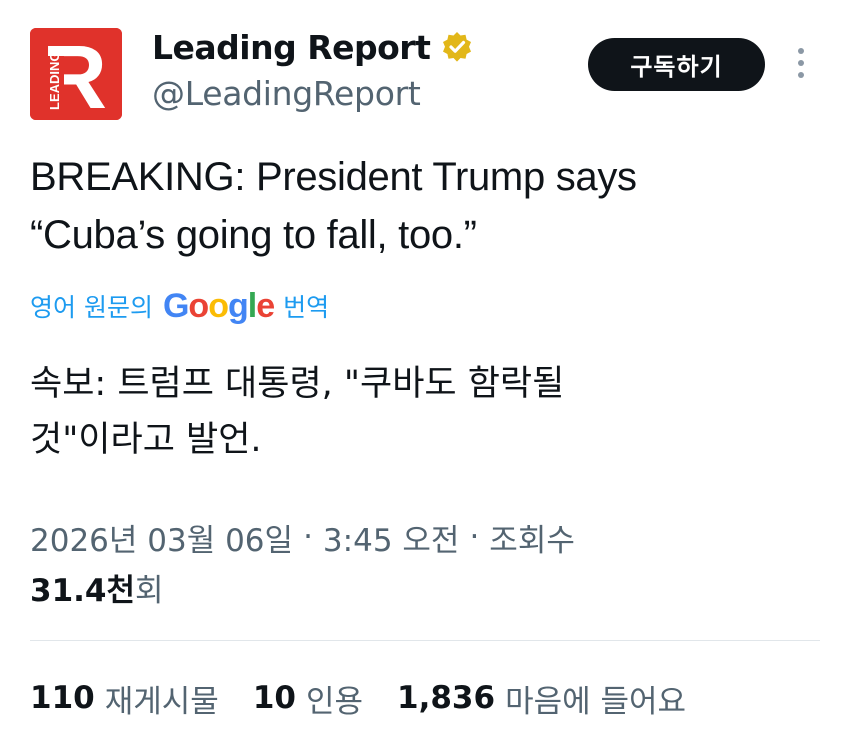 Image resolution: width=850 pixels, height=739 pixels. Describe the element at coordinates (446, 698) in the screenshot. I see `likes-count: 1,836` at that location.